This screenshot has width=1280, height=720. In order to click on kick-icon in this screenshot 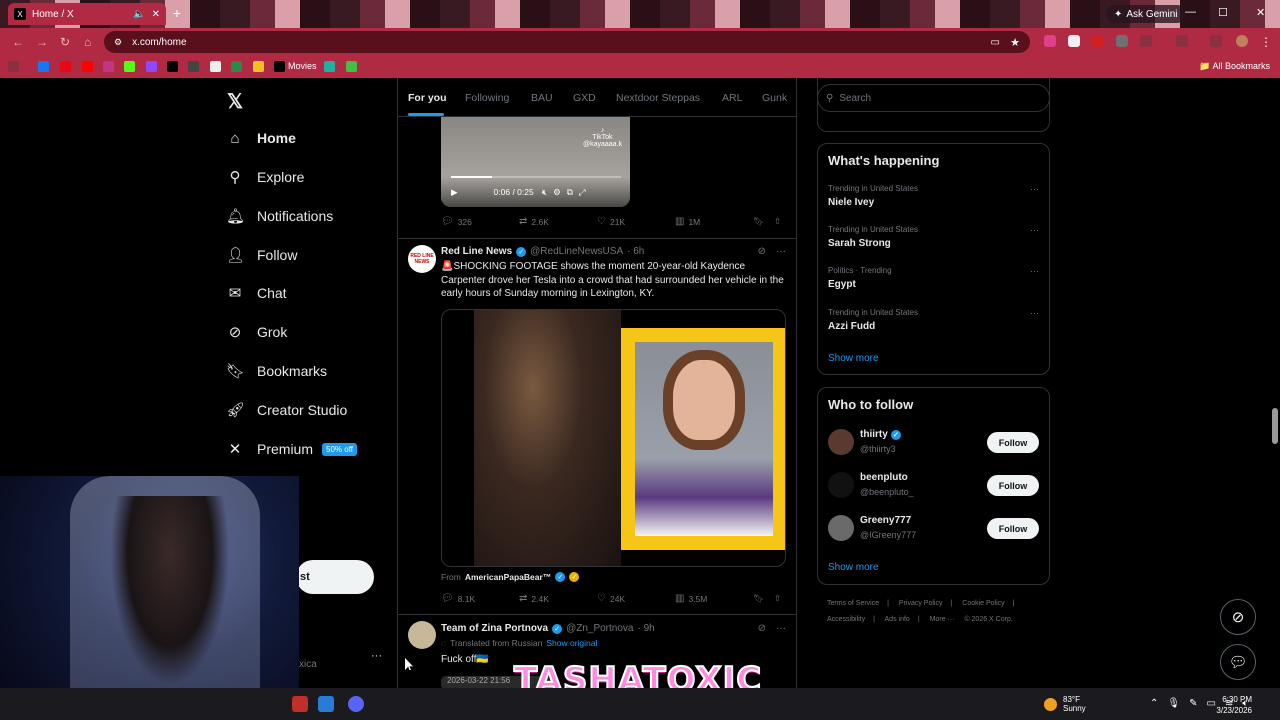, I will do `click(129, 66)`.